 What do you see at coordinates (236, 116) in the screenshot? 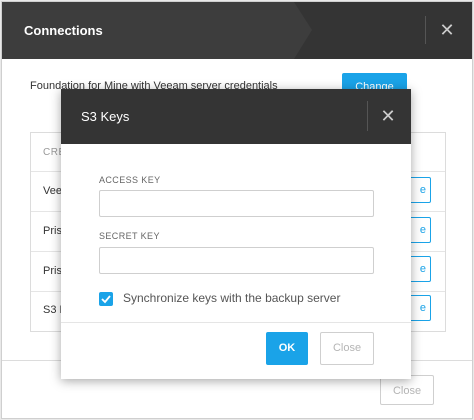
I see `s3-keys-header: S3 Keys ✕` at bounding box center [236, 116].